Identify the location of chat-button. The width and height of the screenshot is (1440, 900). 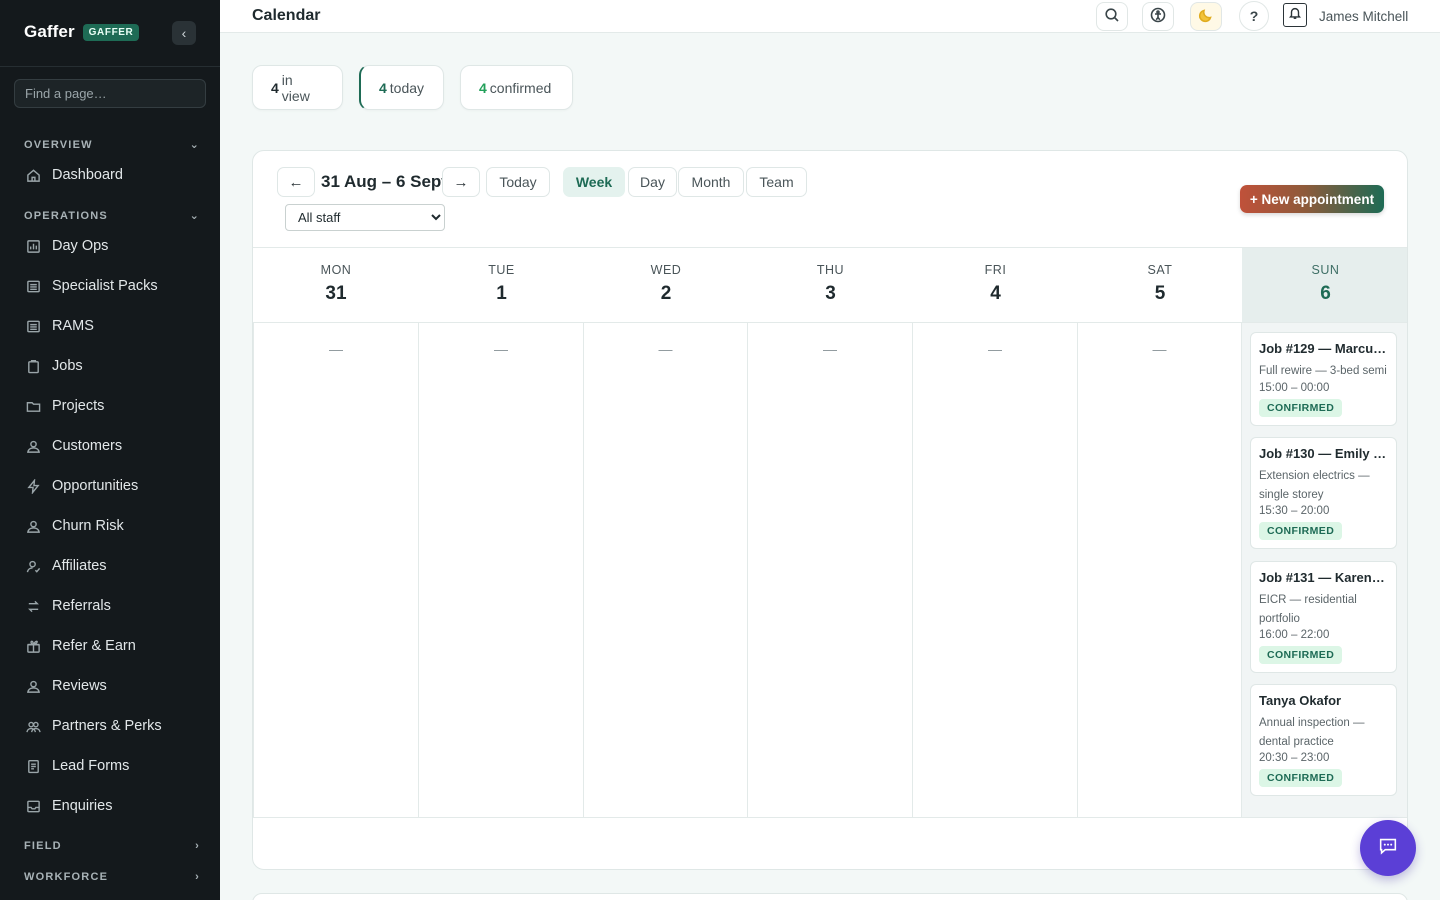
(1388, 848).